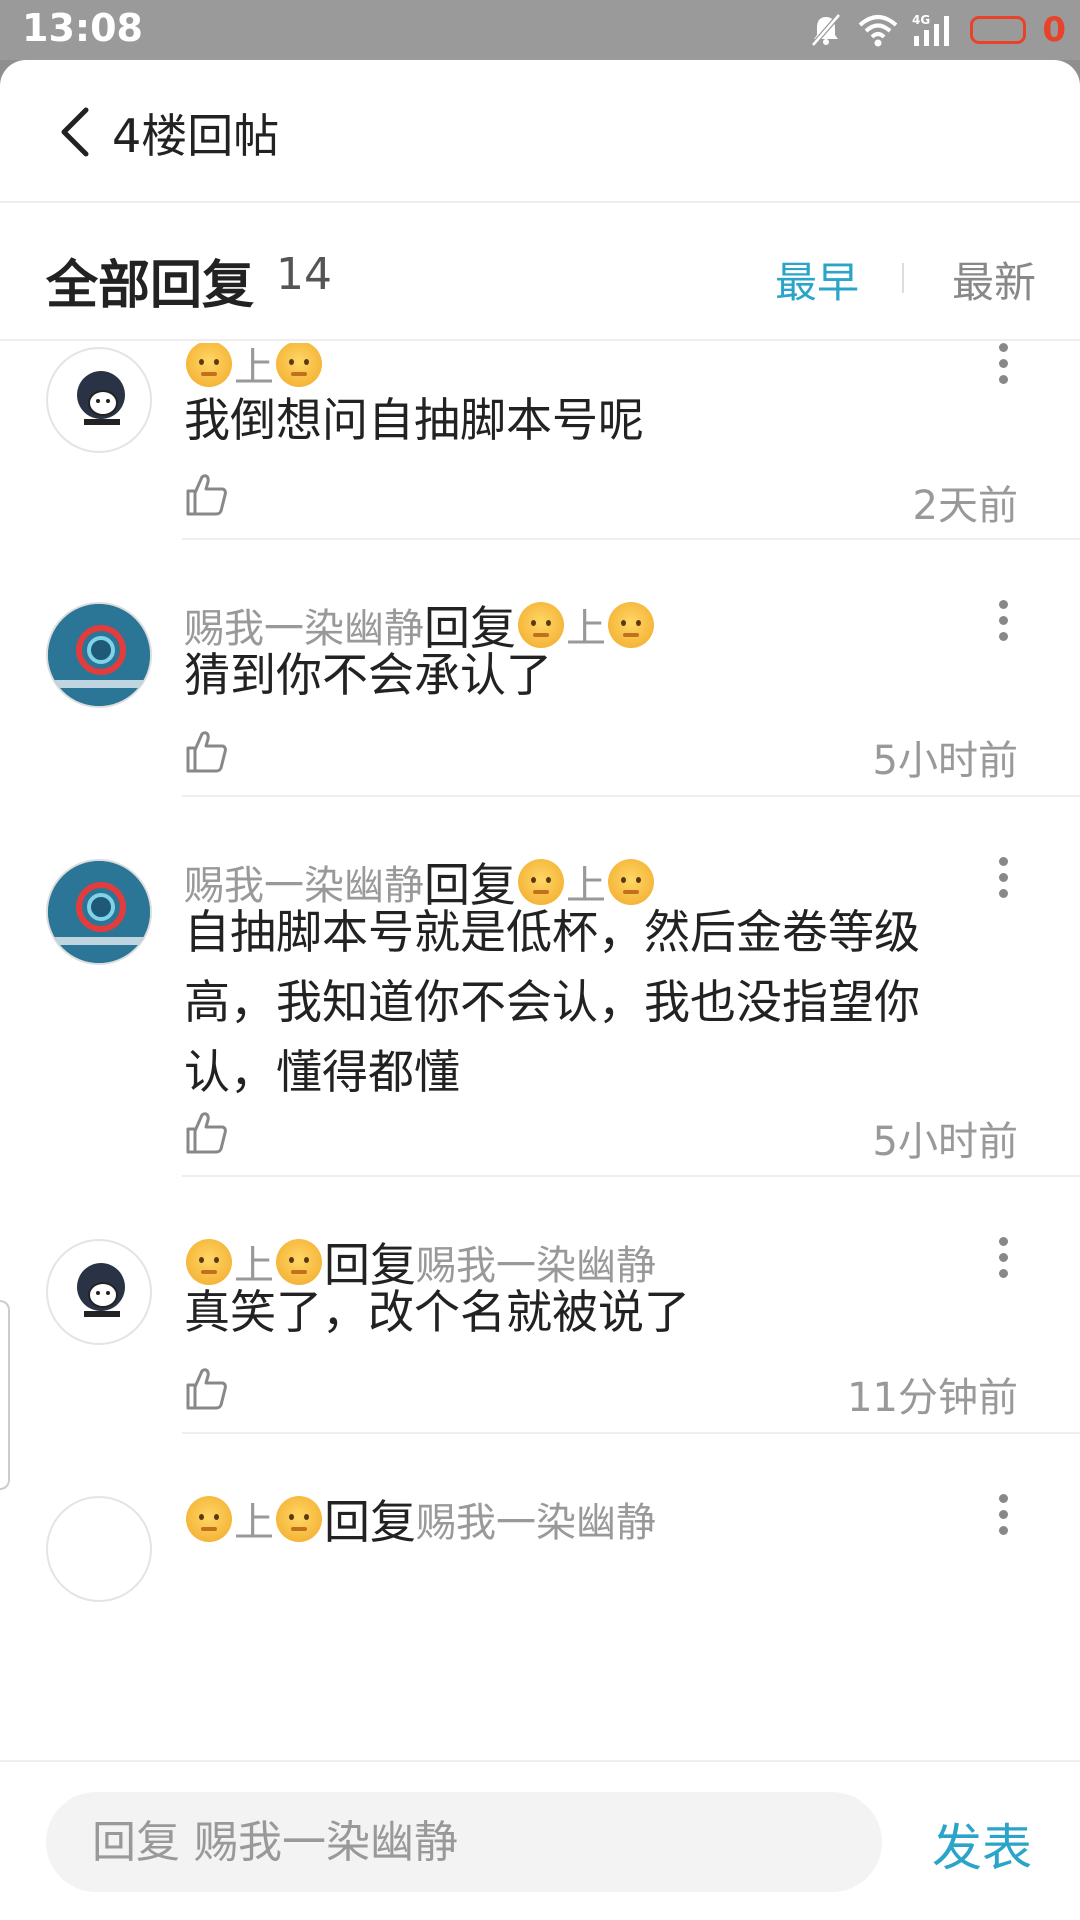  Describe the element at coordinates (437, 1312) in the screenshot. I see `reply-content: 真笑了，改个名就被说了` at that location.